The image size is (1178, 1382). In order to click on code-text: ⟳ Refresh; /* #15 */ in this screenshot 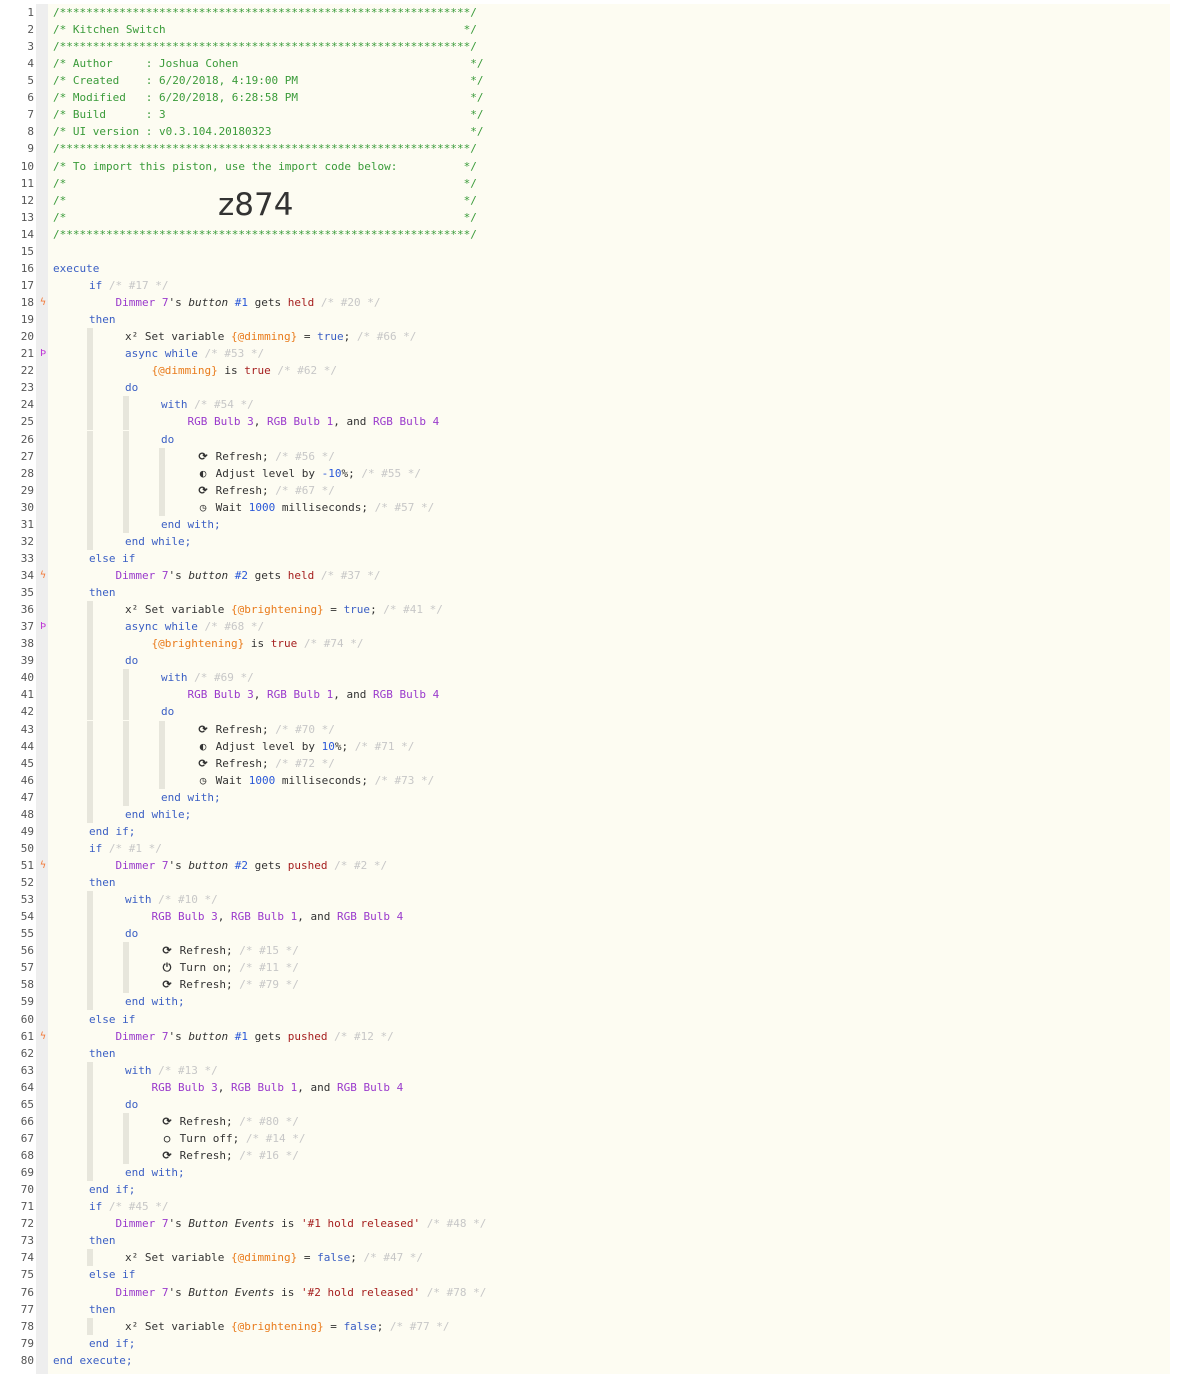, I will do `click(229, 950)`.